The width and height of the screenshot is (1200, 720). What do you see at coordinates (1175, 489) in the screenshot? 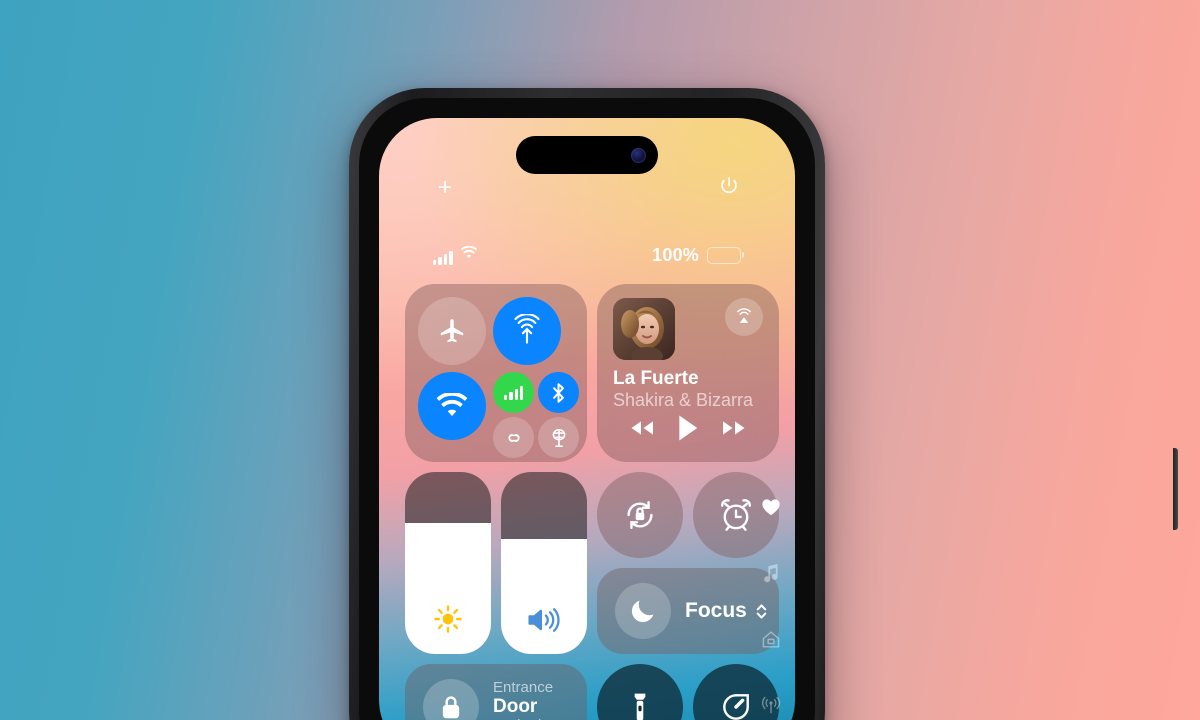
I see `side-power-button` at bounding box center [1175, 489].